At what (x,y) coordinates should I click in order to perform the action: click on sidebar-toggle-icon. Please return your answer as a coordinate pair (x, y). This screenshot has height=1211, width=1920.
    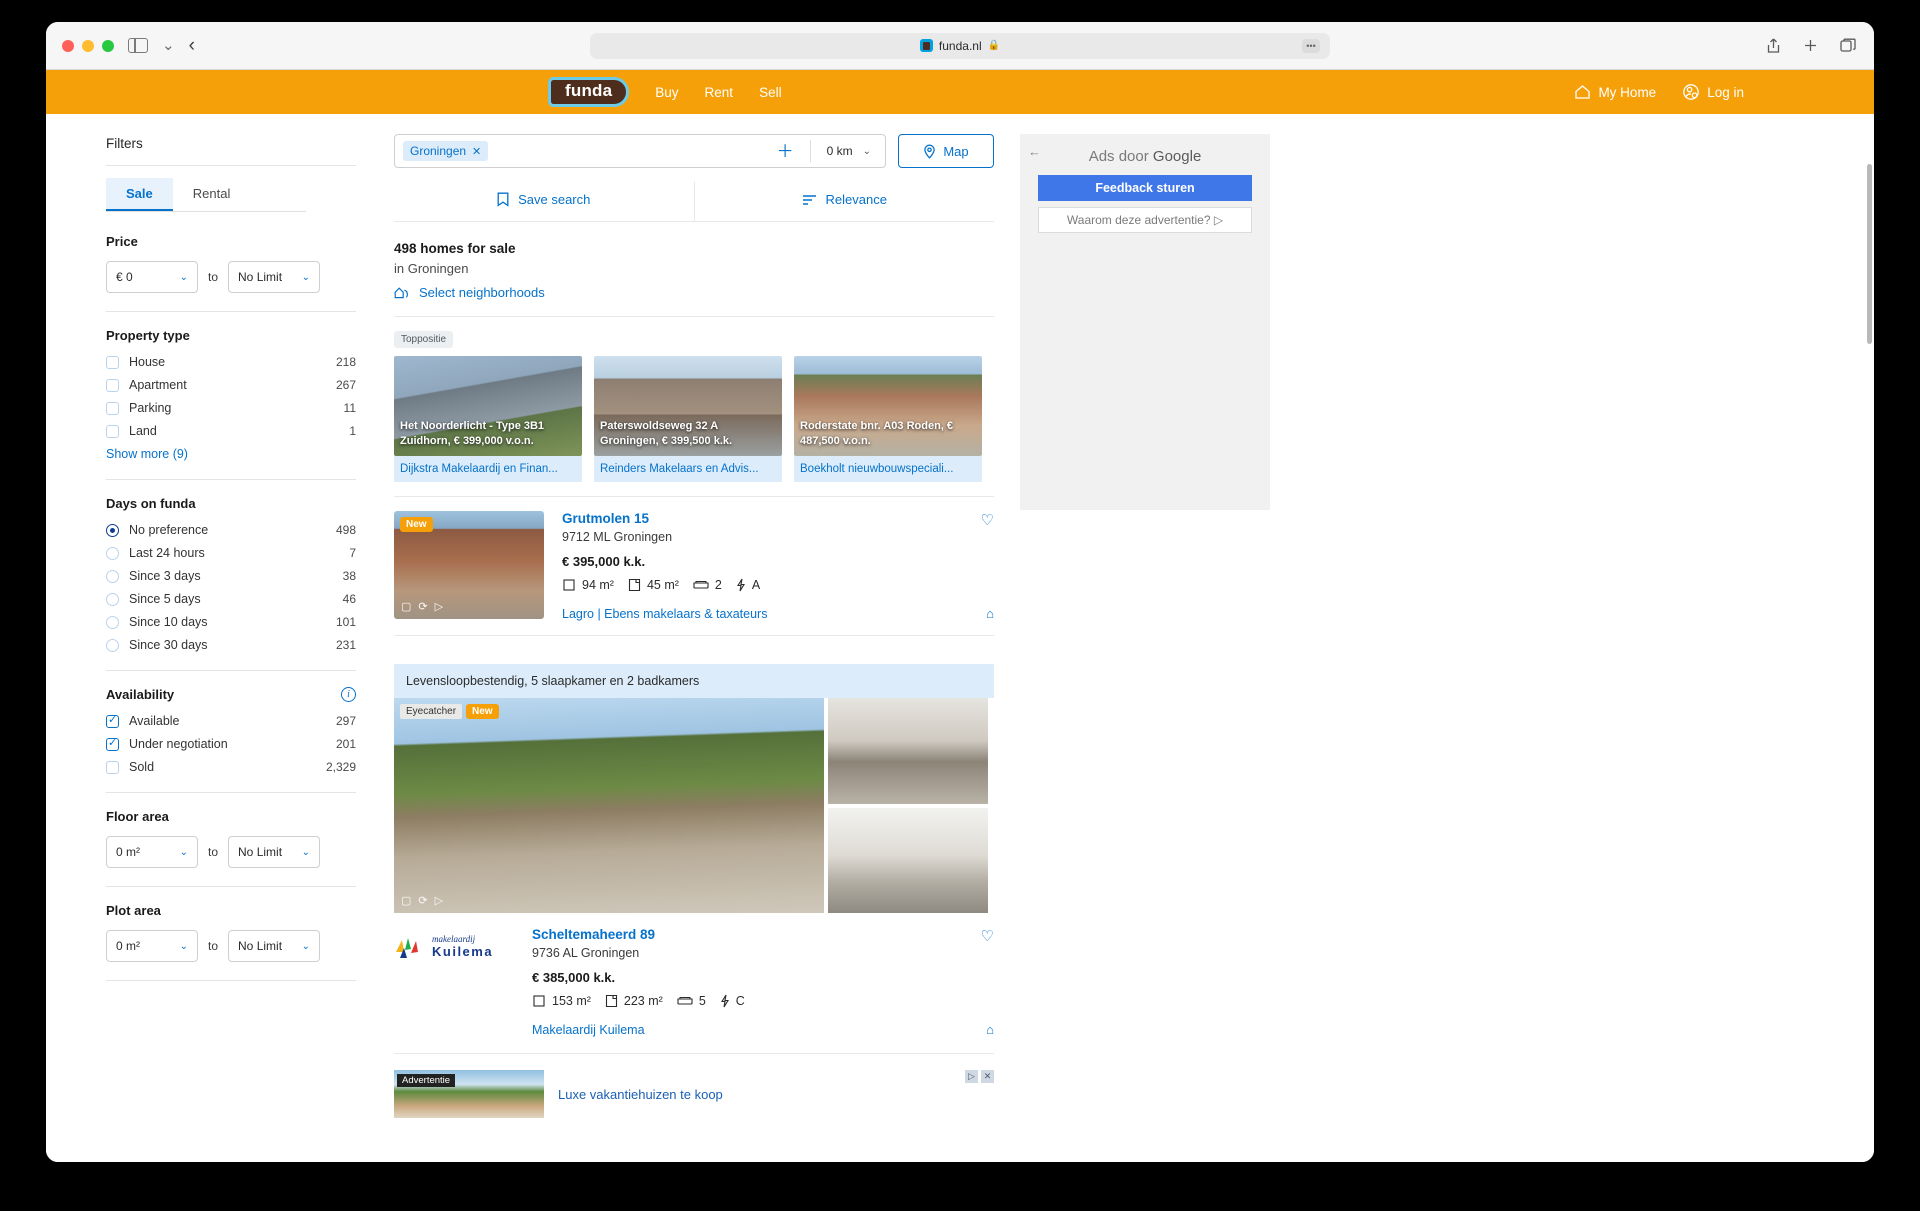
    Looking at the image, I should click on (138, 45).